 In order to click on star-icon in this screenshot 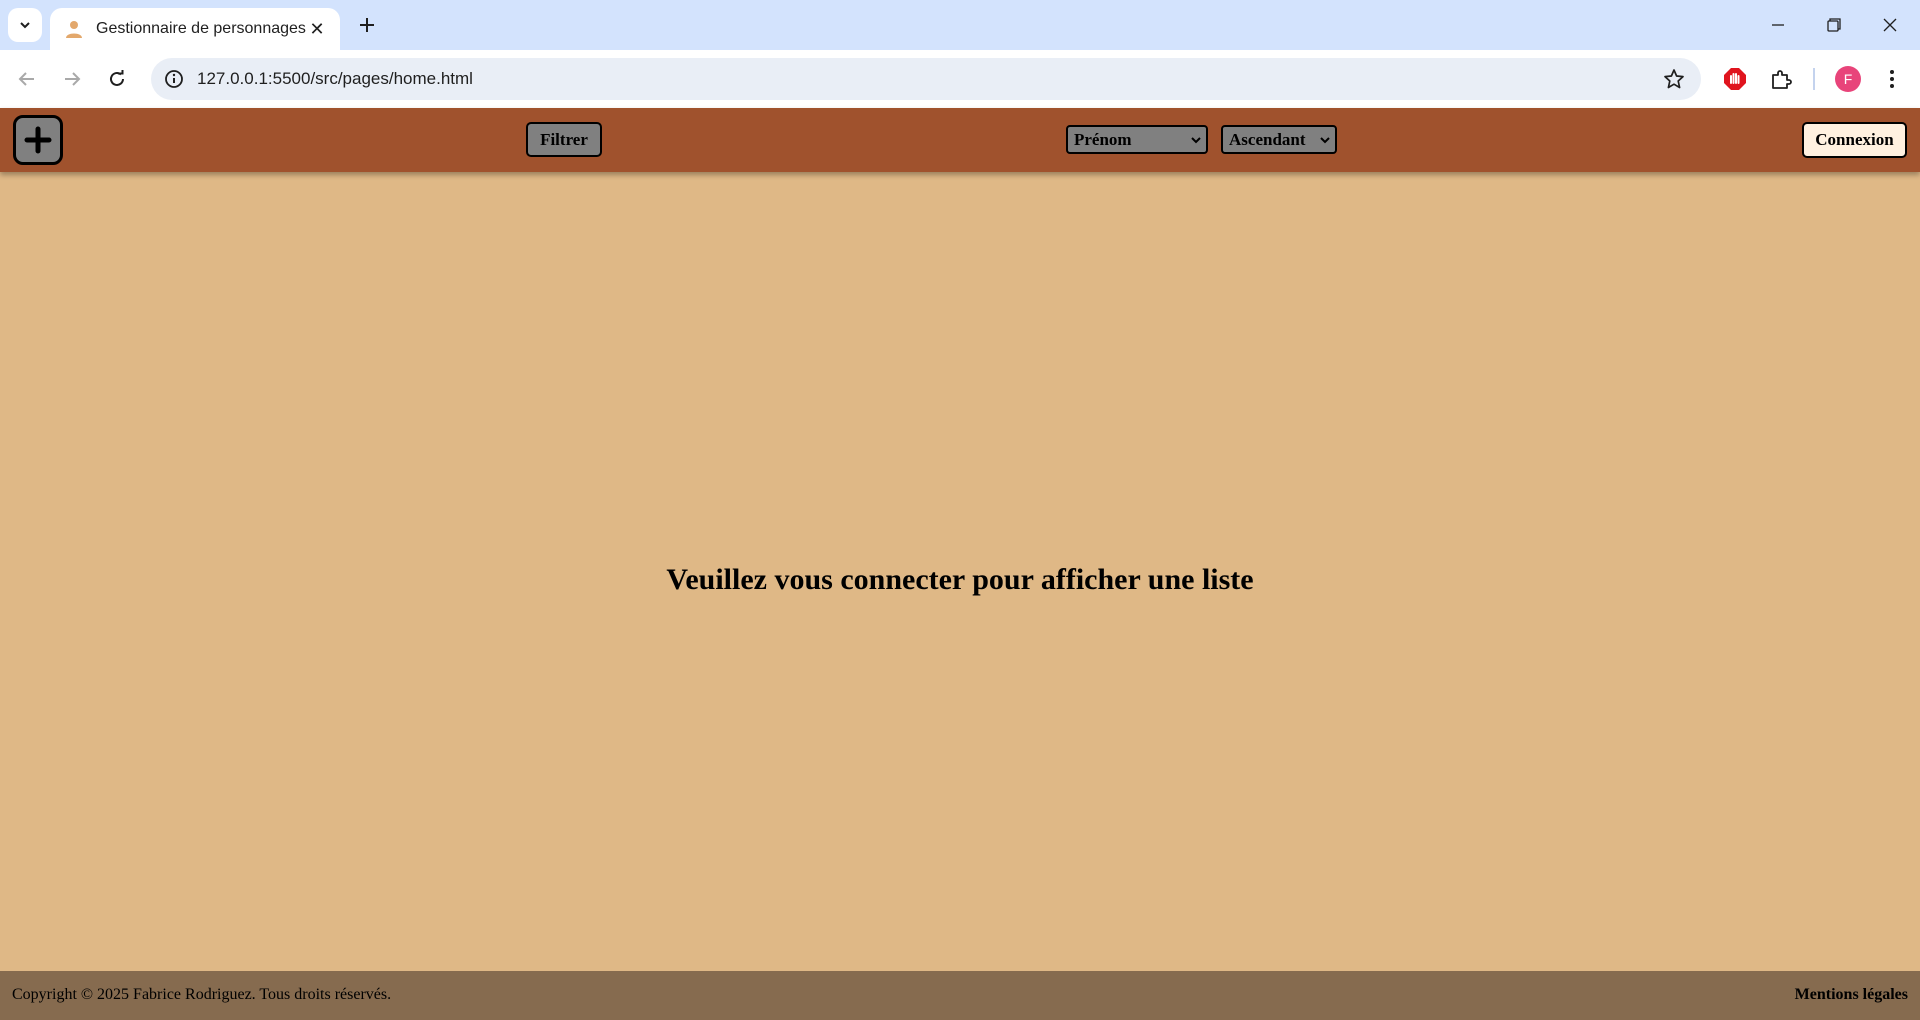, I will do `click(1674, 79)`.